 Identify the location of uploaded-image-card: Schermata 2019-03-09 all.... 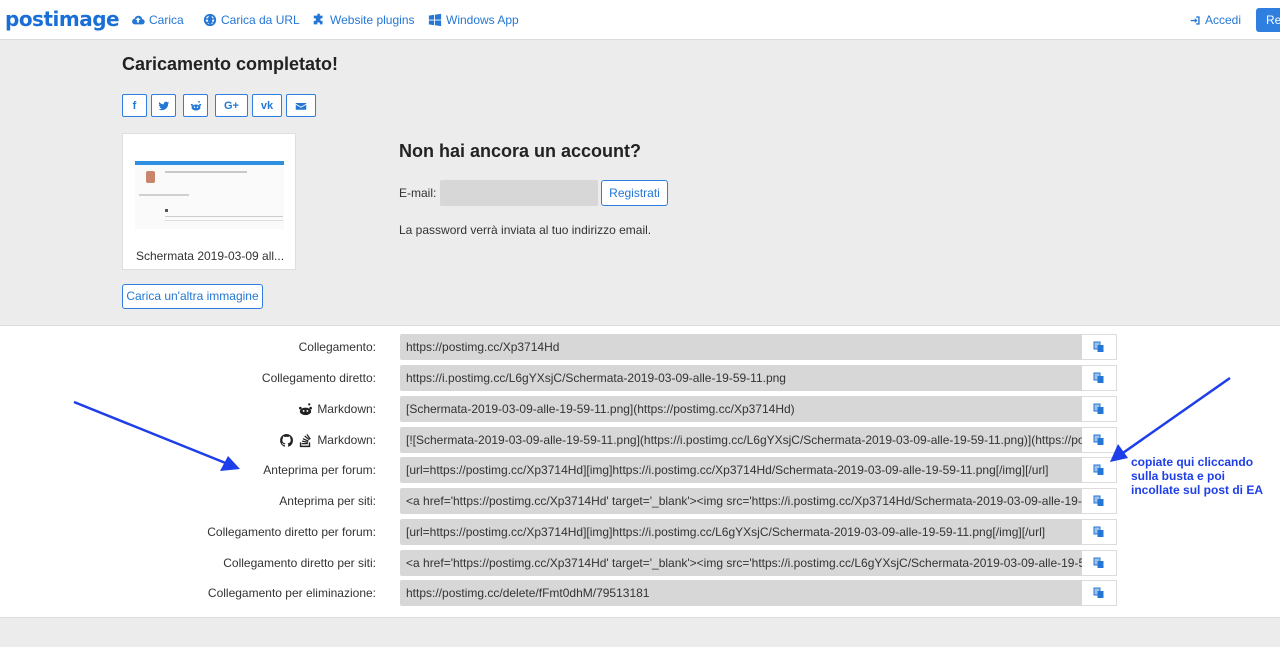
(209, 201).